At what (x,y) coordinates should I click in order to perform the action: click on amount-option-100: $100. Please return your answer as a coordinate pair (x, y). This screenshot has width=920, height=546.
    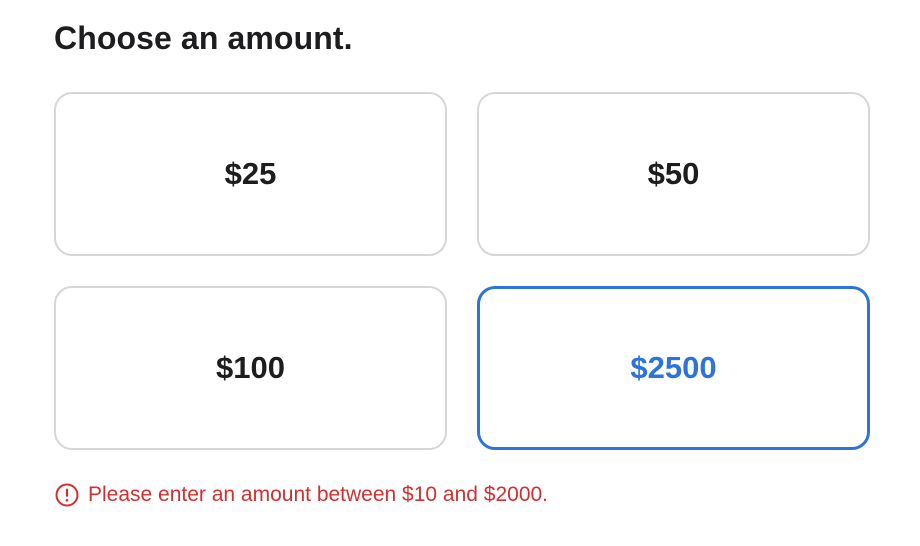
    Looking at the image, I should click on (250, 368).